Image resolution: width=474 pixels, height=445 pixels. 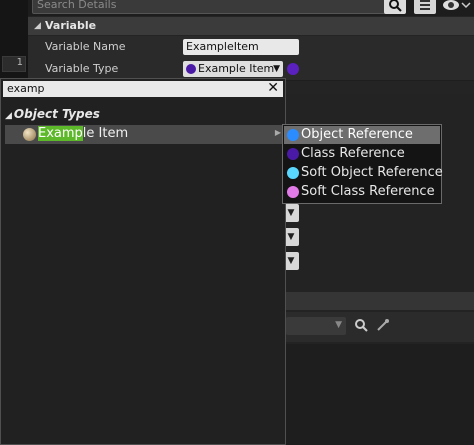 I want to click on asset-picker-row: ▼, so click(x=379, y=327).